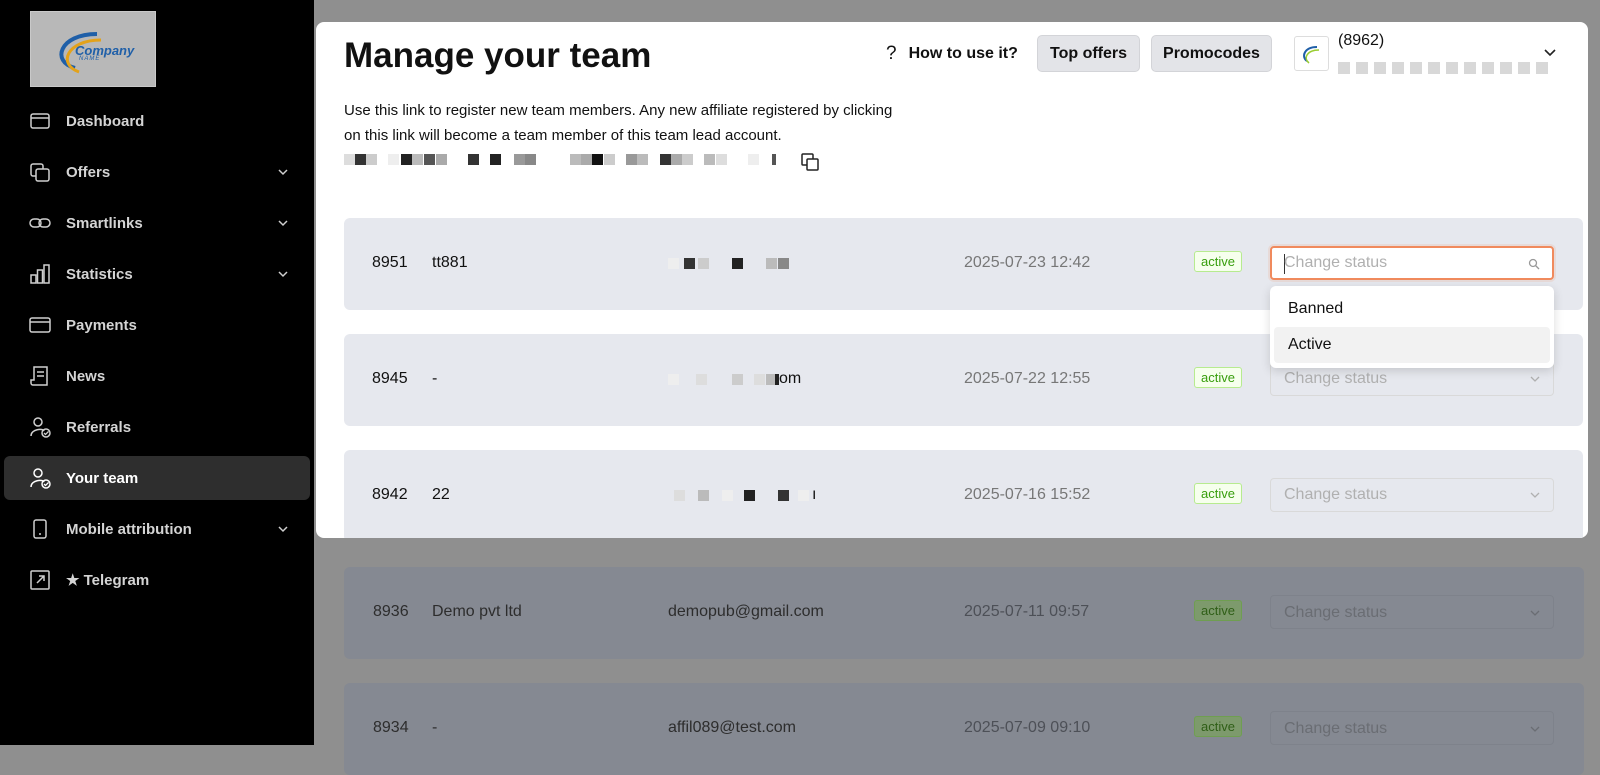 The height and width of the screenshot is (775, 1600). I want to click on member-id: 8934, so click(391, 727).